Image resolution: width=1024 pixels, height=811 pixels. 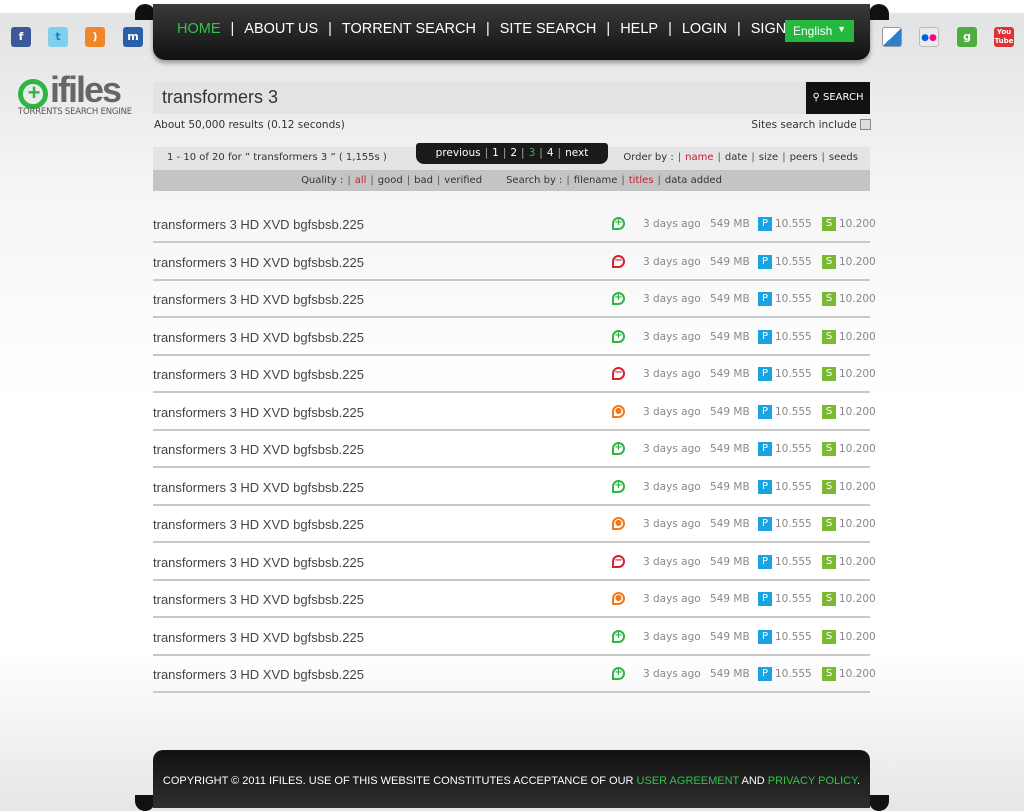 What do you see at coordinates (693, 180) in the screenshot?
I see `searchby-option-data-added: data added` at bounding box center [693, 180].